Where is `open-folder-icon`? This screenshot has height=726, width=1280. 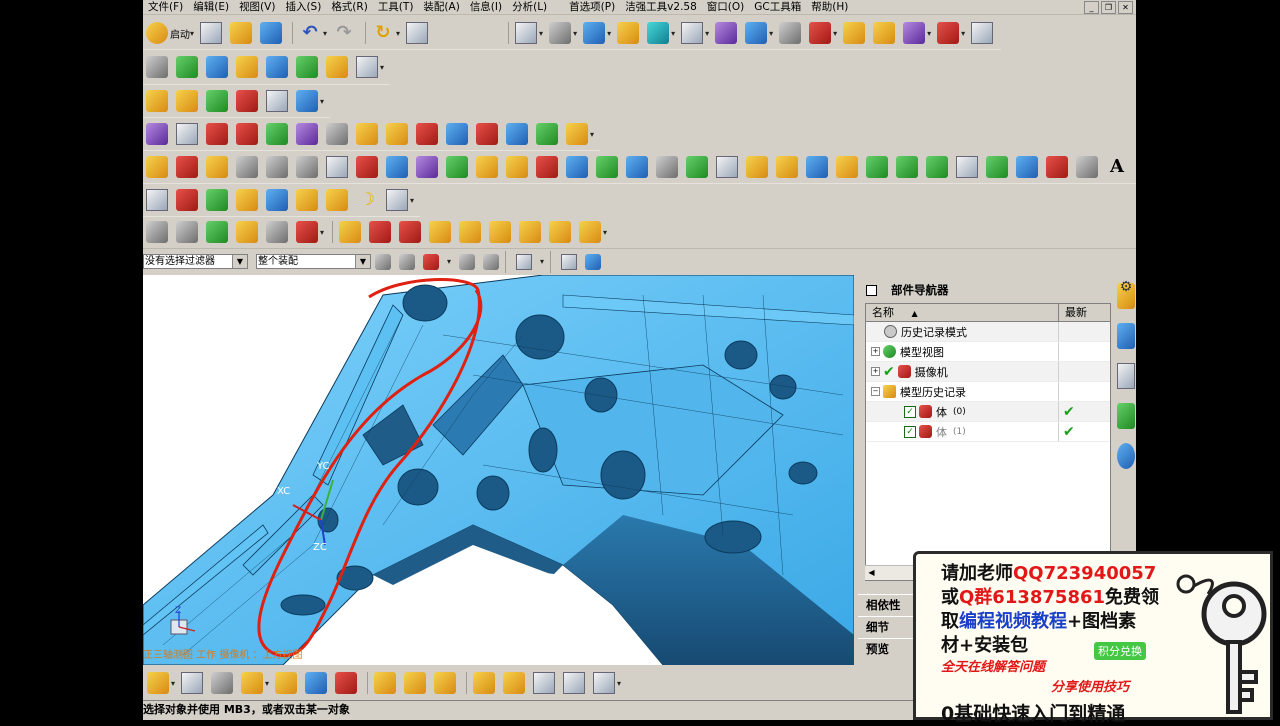 open-folder-icon is located at coordinates (241, 33).